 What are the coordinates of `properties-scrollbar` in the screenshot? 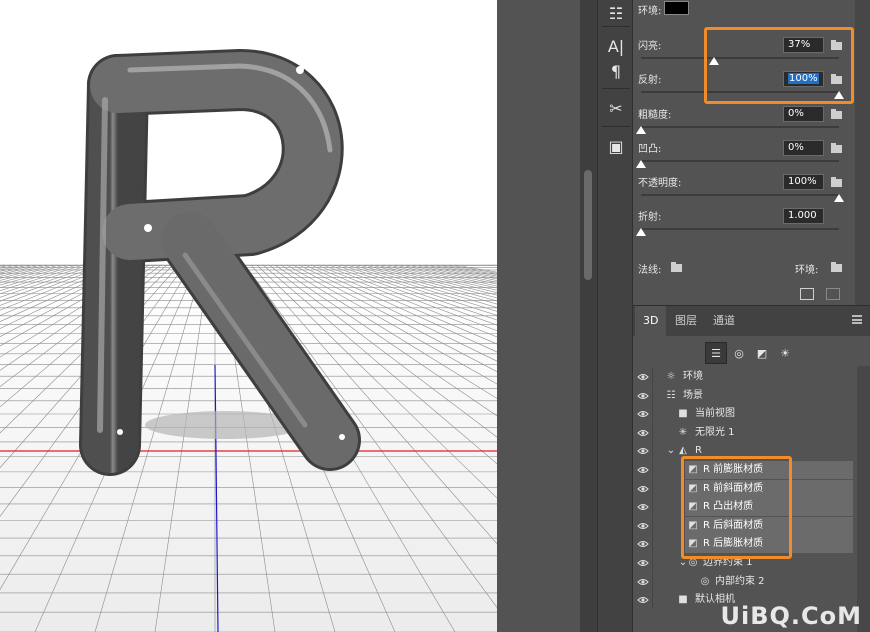 It's located at (862, 152).